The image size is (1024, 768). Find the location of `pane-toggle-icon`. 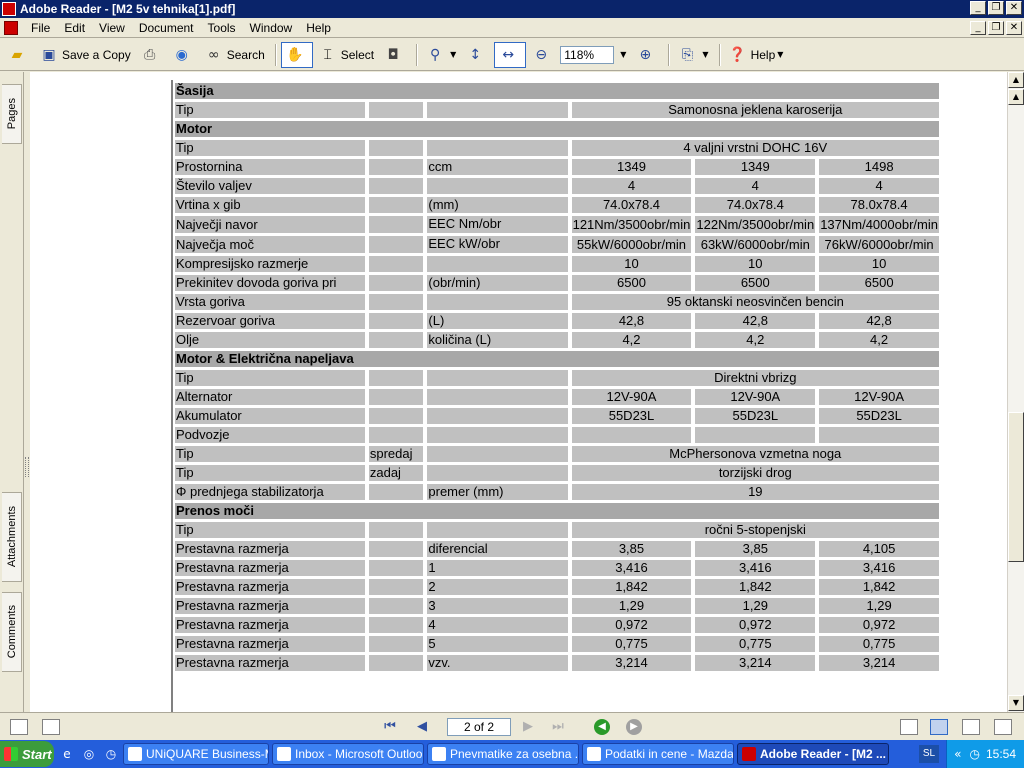

pane-toggle-icon is located at coordinates (19, 727).